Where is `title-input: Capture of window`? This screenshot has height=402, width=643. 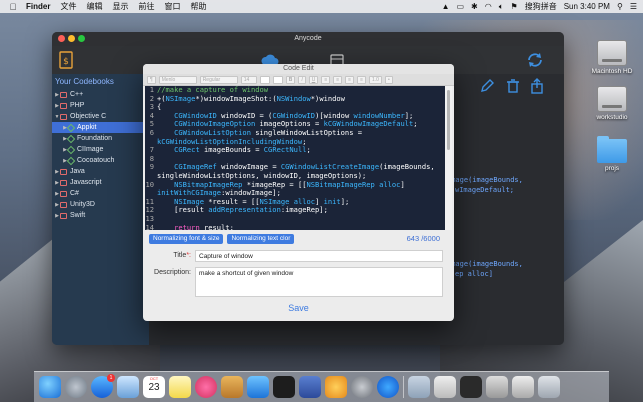
title-input: Capture of window is located at coordinates (319, 256).